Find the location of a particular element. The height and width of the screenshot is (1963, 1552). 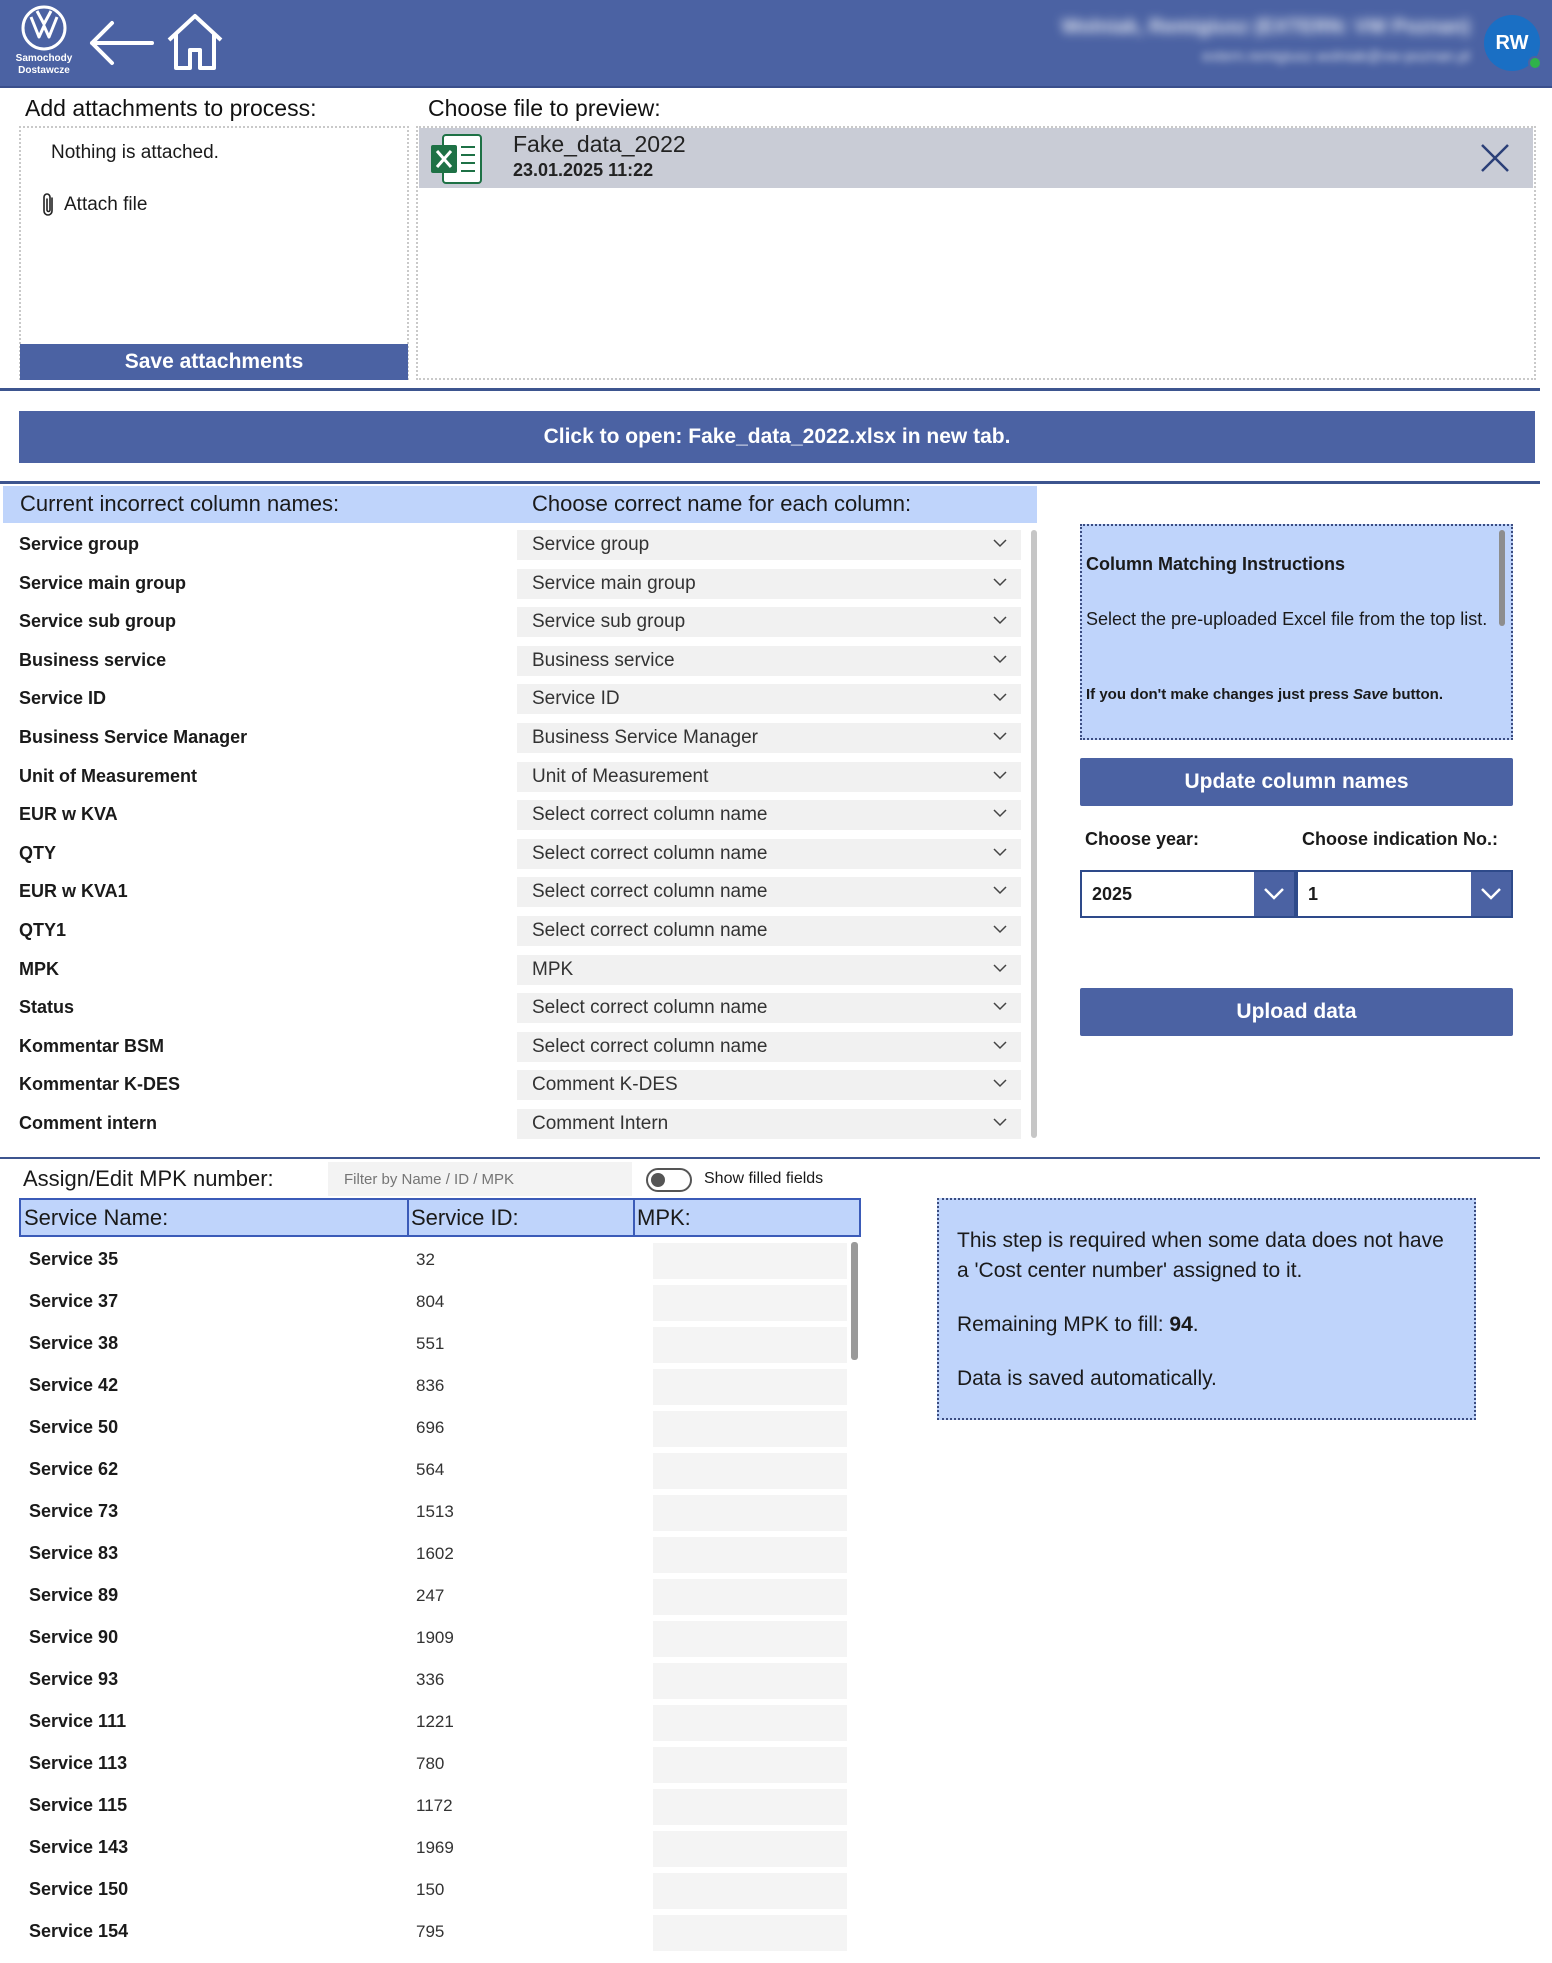

back-button is located at coordinates (121, 43).